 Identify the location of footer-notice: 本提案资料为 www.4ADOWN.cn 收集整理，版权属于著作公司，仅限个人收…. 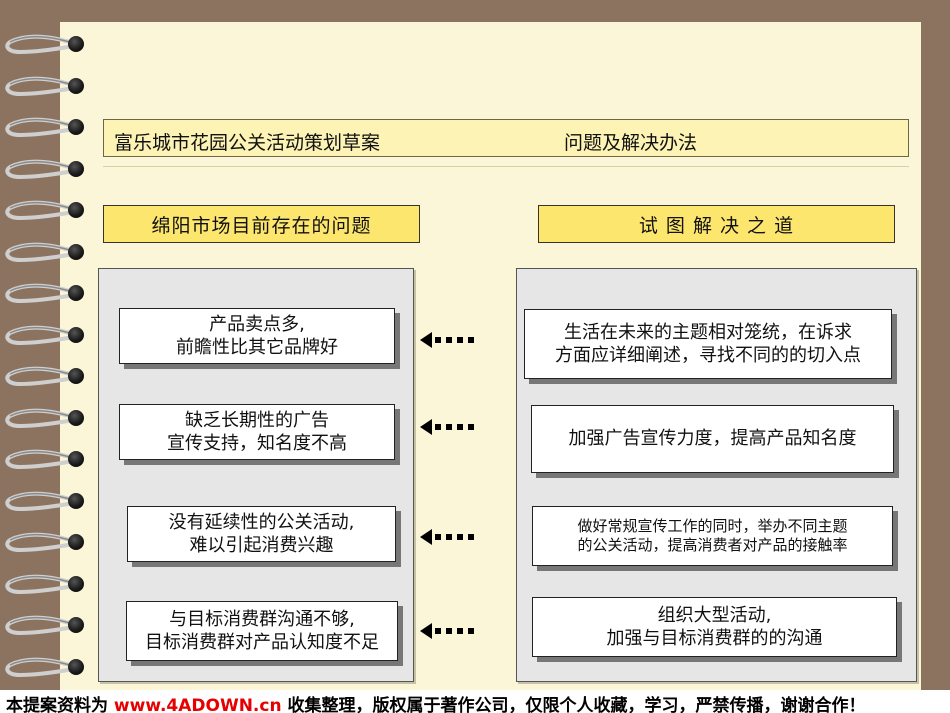
(475, 701).